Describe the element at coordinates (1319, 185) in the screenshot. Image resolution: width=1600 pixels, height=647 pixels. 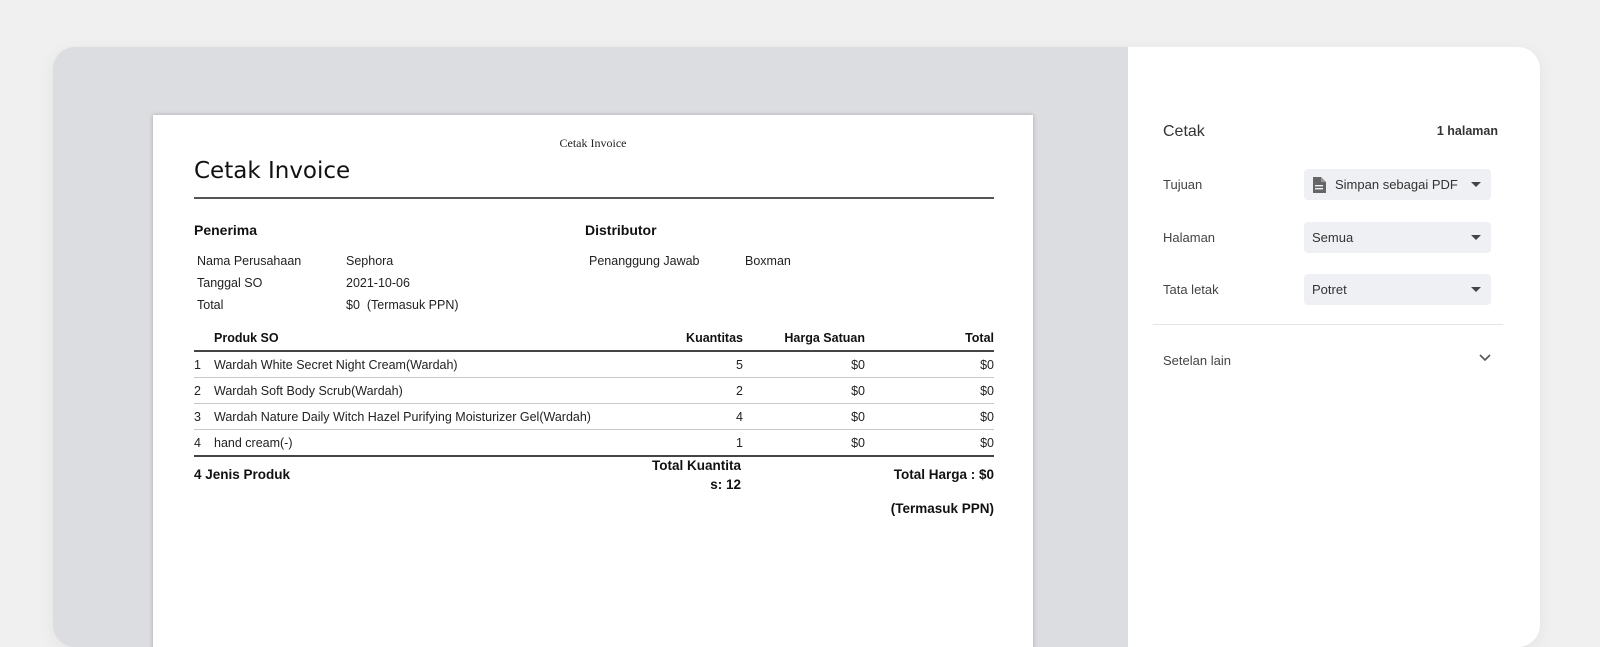
I see `document-icon` at that location.